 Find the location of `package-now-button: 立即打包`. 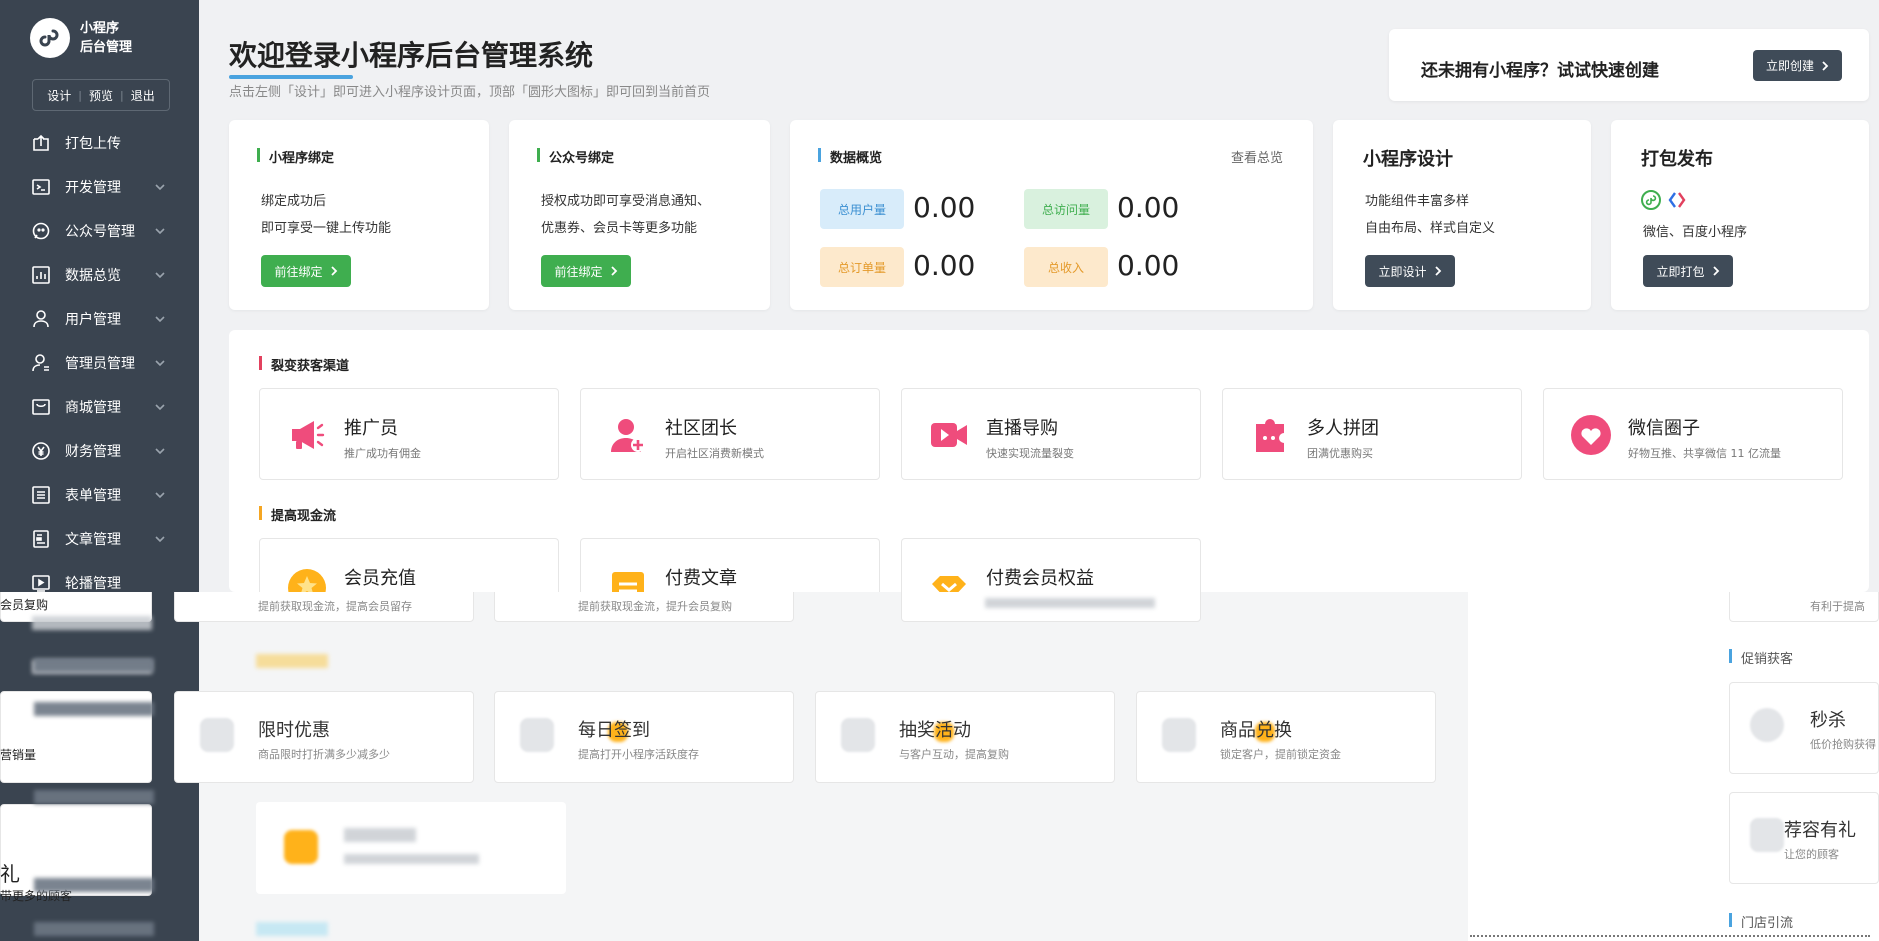

package-now-button: 立即打包 is located at coordinates (1688, 271).